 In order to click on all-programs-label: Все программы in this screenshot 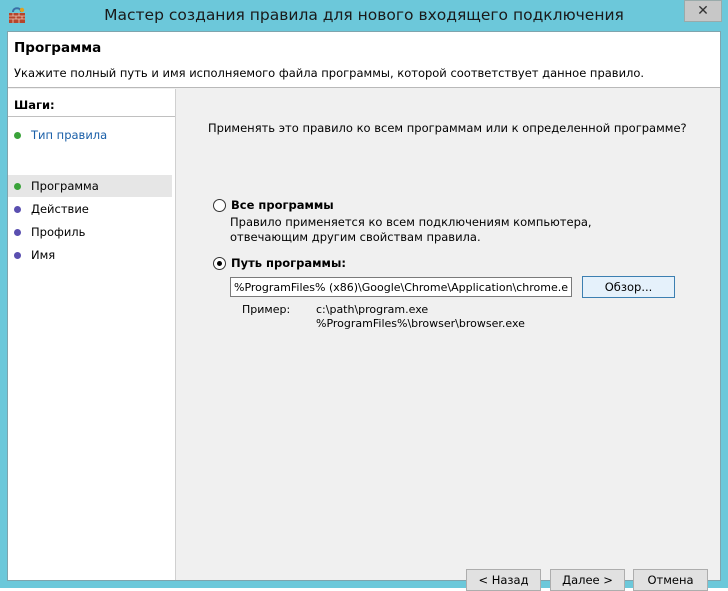, I will do `click(282, 205)`.